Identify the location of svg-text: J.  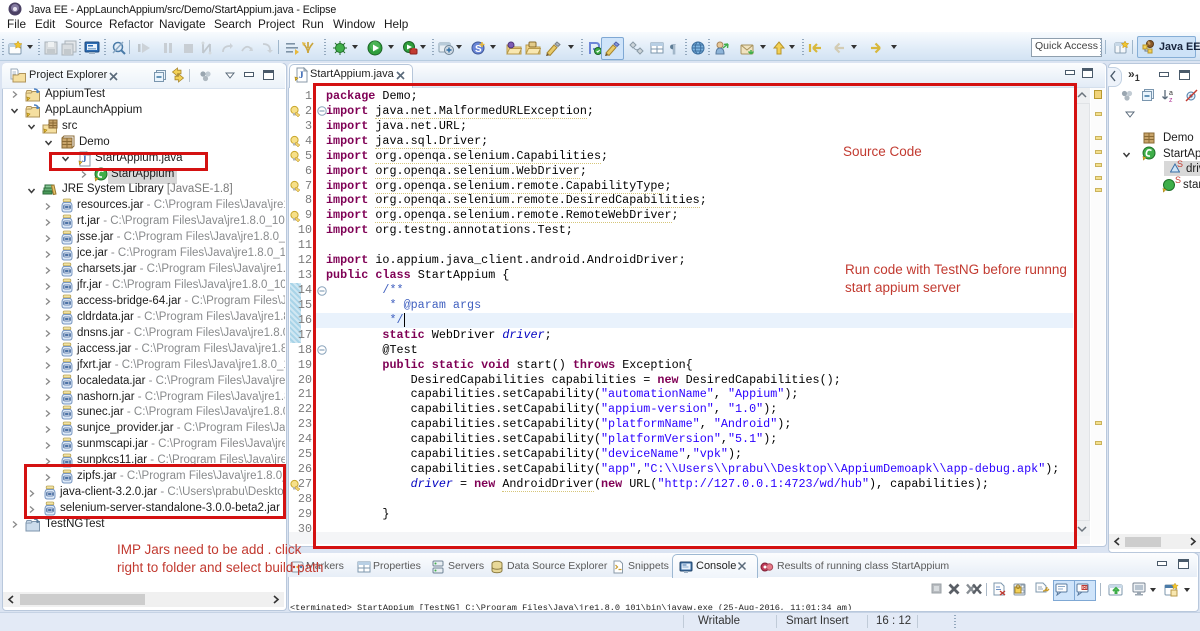
(301, 75).